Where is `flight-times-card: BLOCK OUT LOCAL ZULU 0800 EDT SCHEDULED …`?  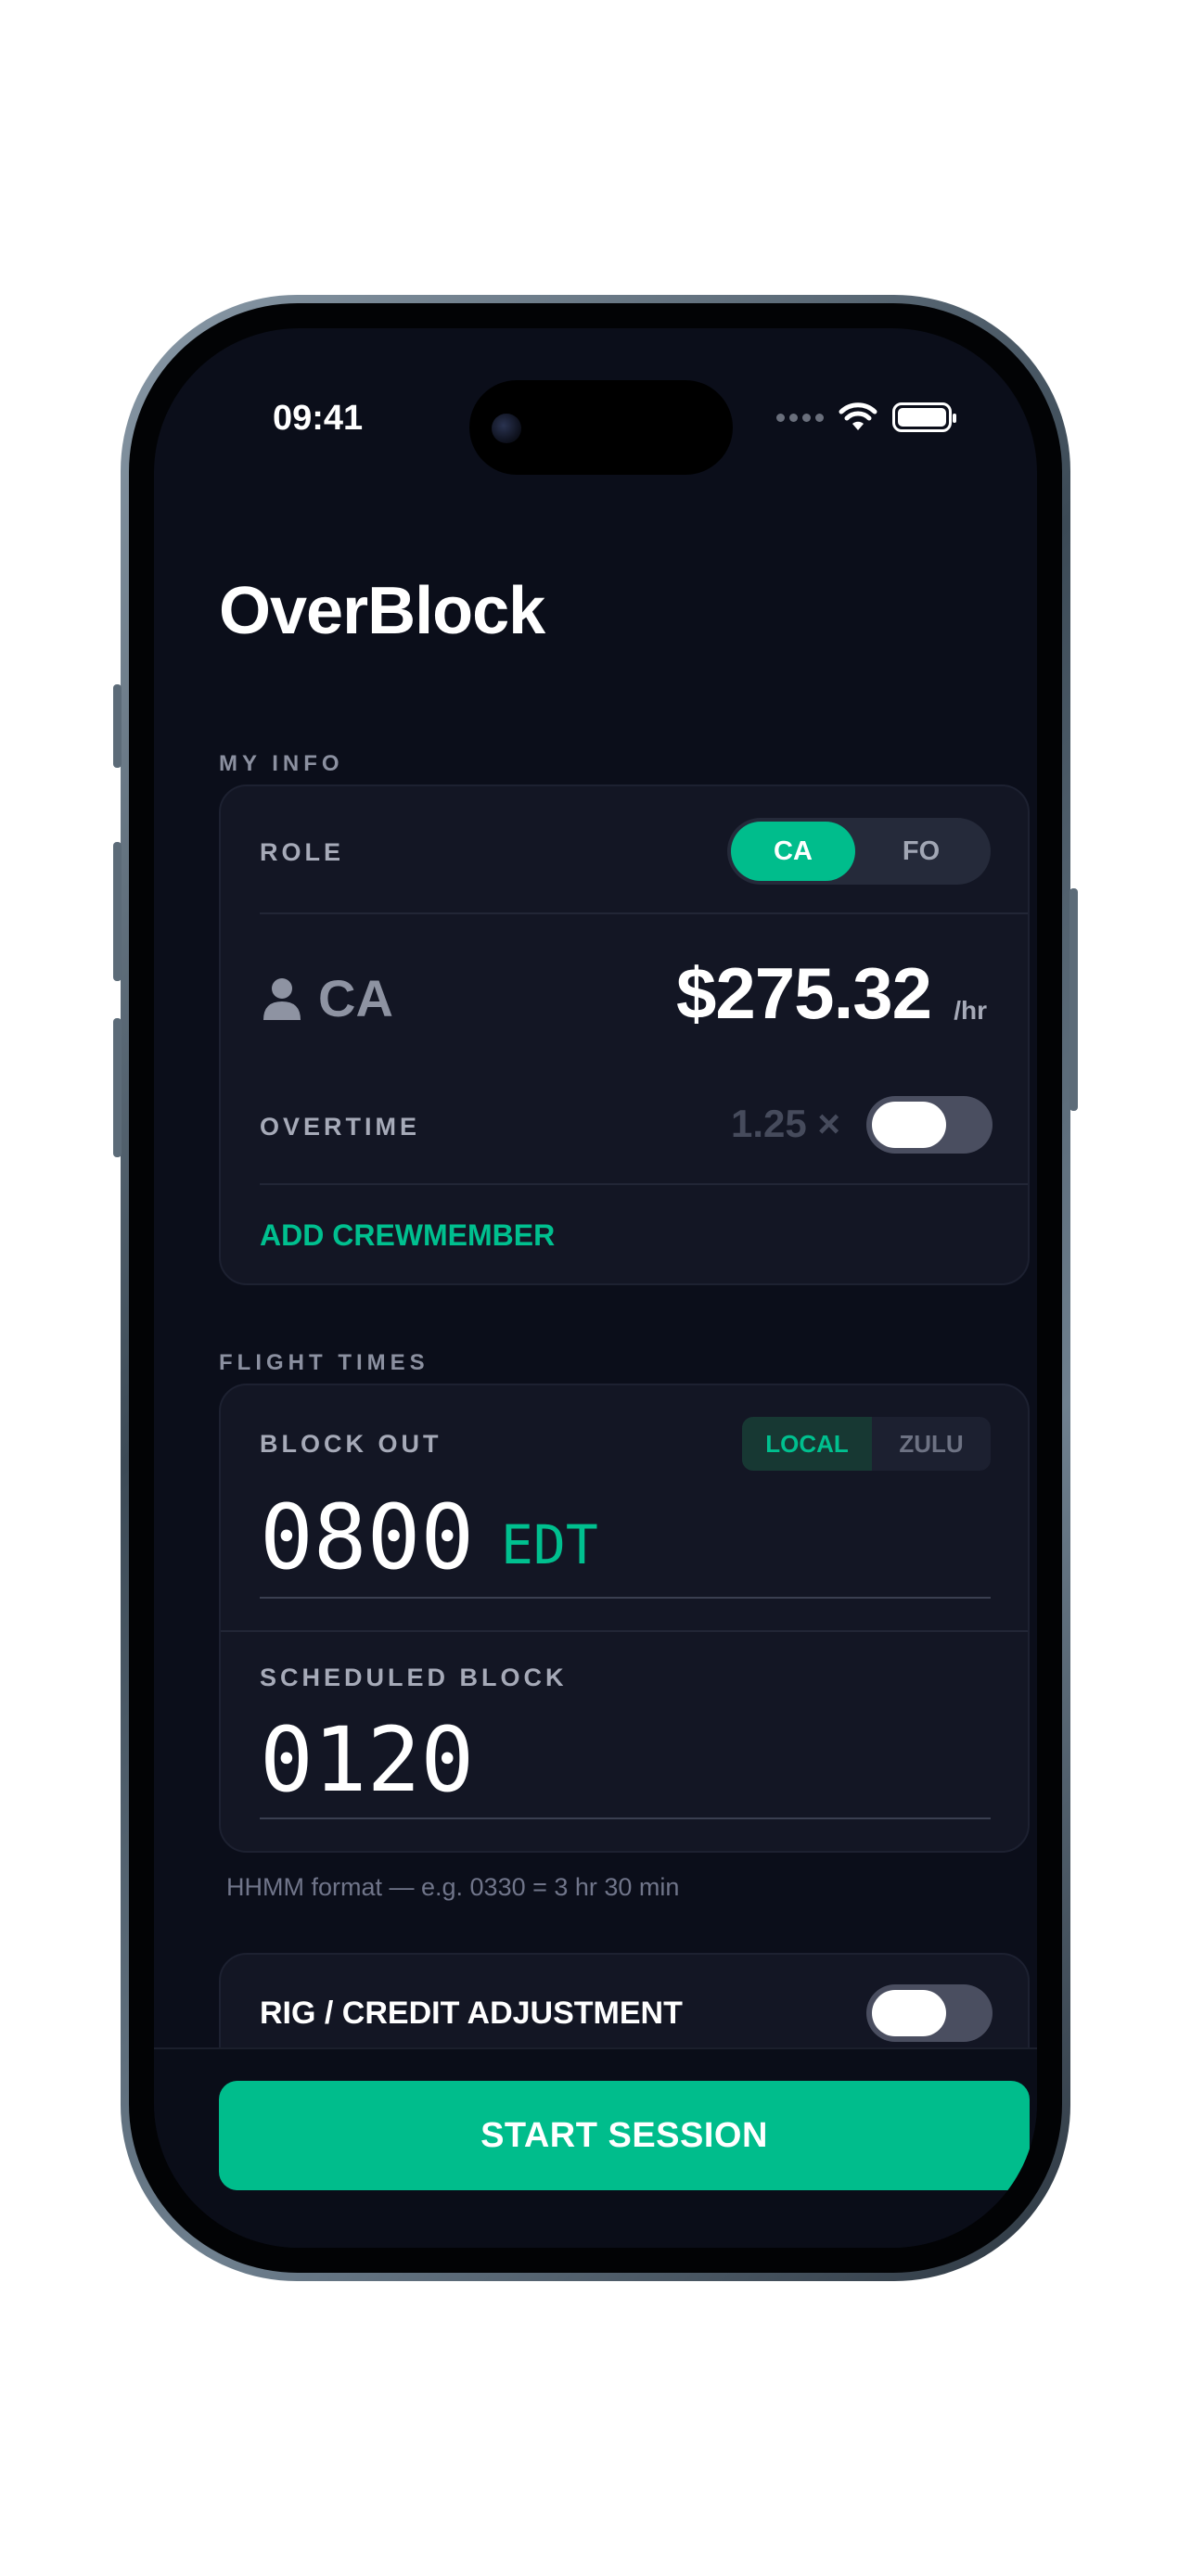
flight-times-card: BLOCK OUT LOCAL ZULU 0800 EDT SCHEDULED … is located at coordinates (624, 1619).